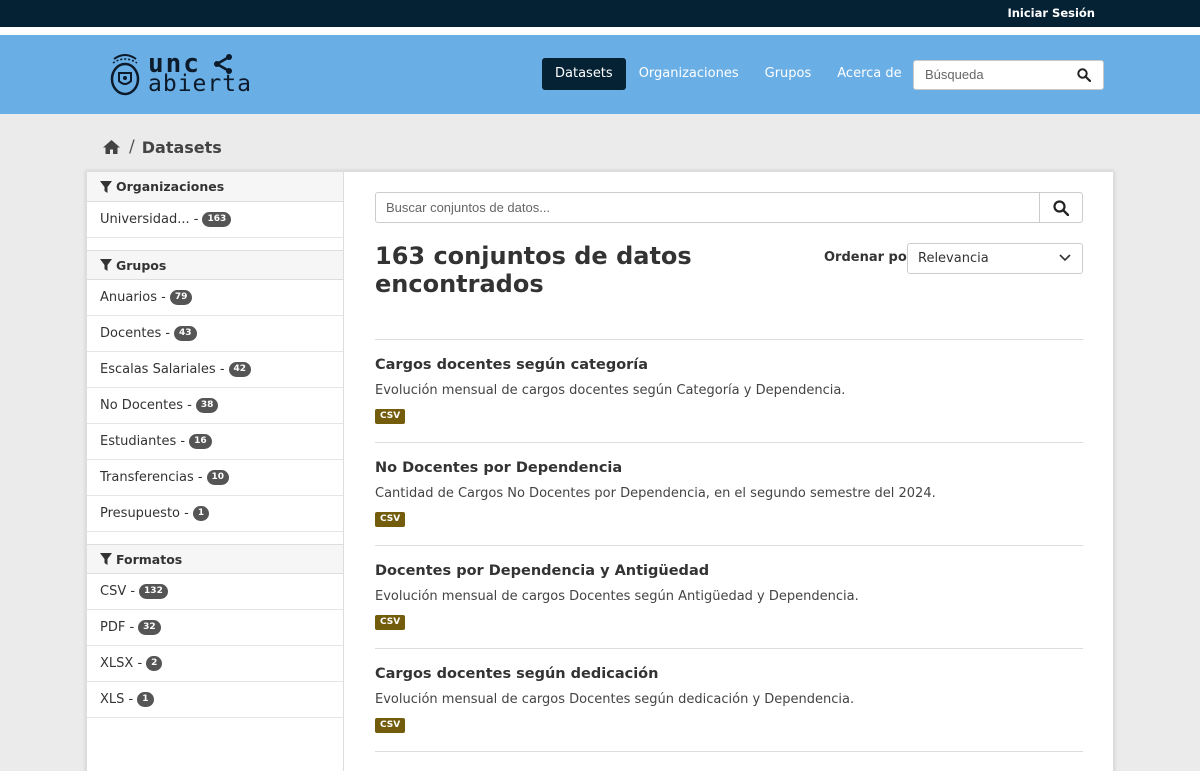  I want to click on dataset-title-link: Docentes por Dependencia y Antigüedad, so click(542, 571).